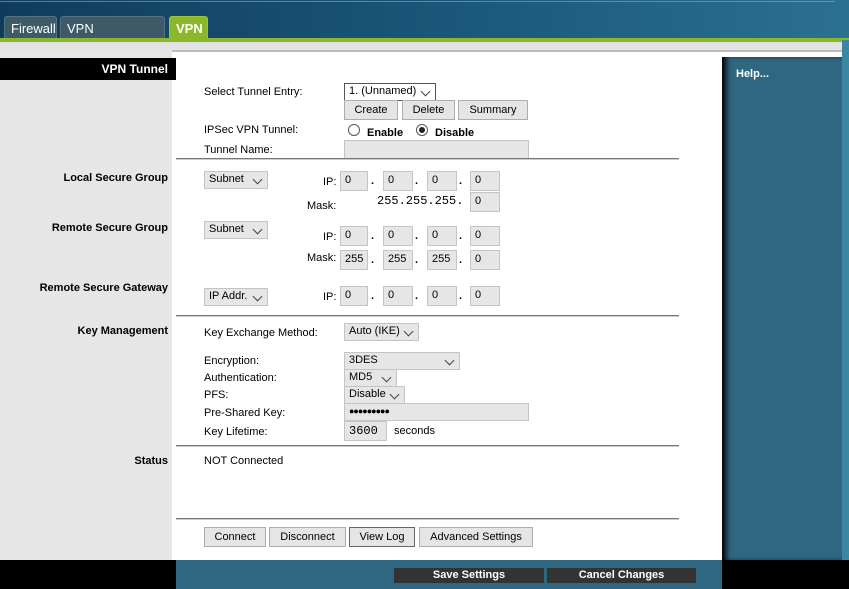 The height and width of the screenshot is (589, 849). Describe the element at coordinates (371, 110) in the screenshot. I see `create-button: Create` at that location.